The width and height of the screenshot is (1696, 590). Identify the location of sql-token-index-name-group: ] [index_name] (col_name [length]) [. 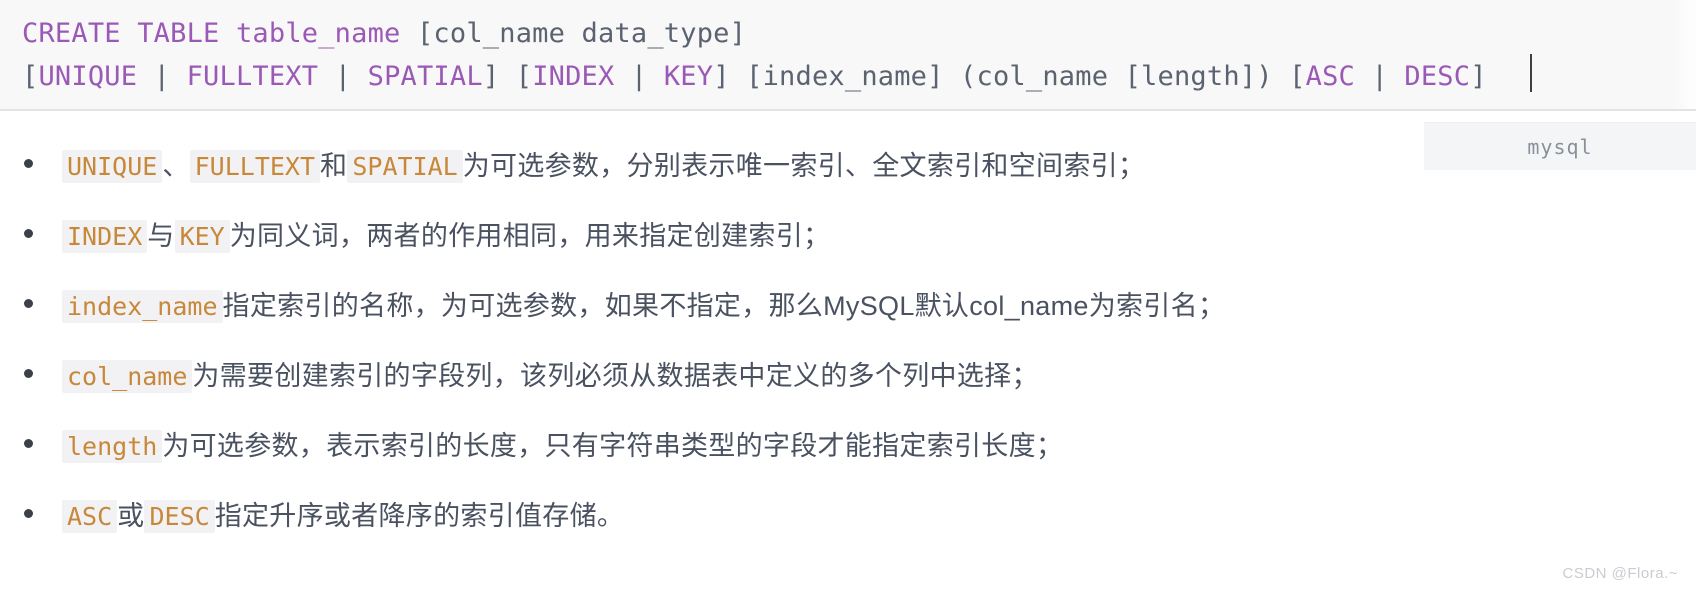
(1009, 76).